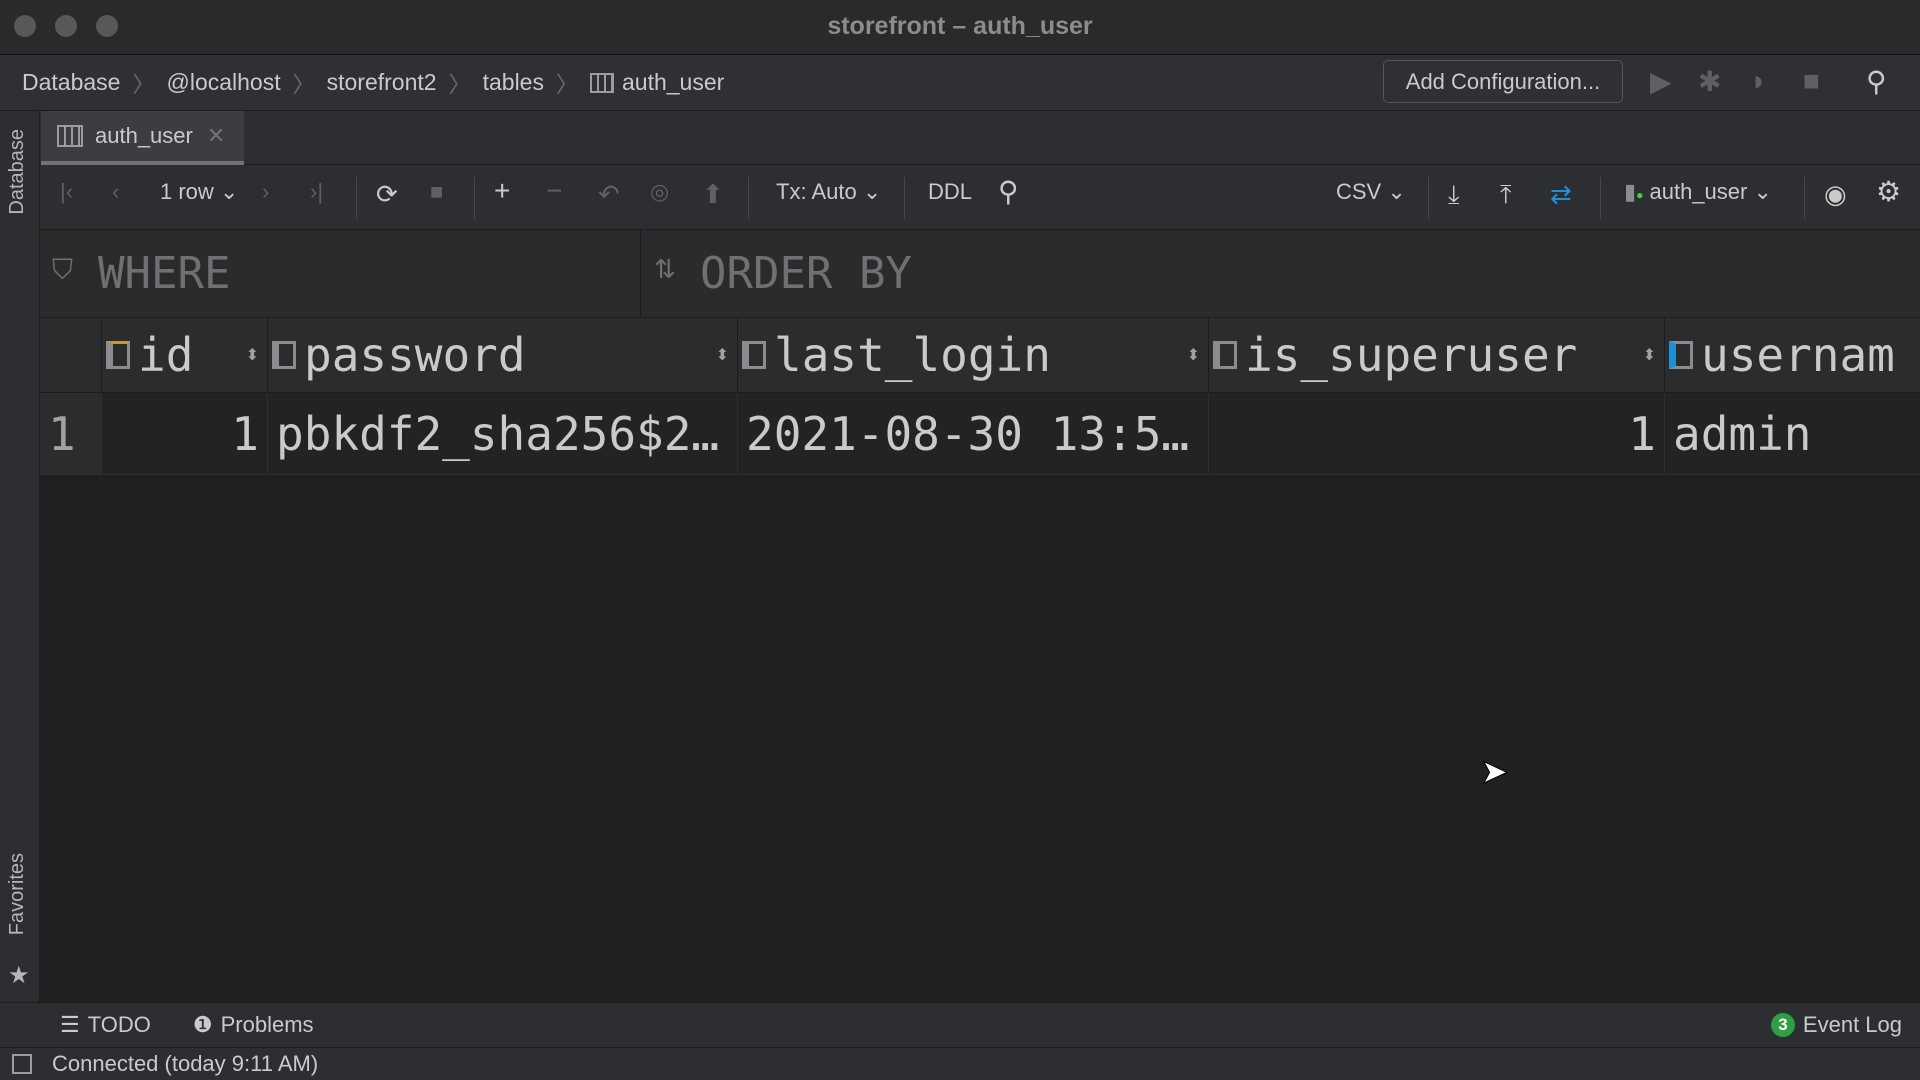  What do you see at coordinates (1792, 434) in the screenshot?
I see `cell-username: admin` at bounding box center [1792, 434].